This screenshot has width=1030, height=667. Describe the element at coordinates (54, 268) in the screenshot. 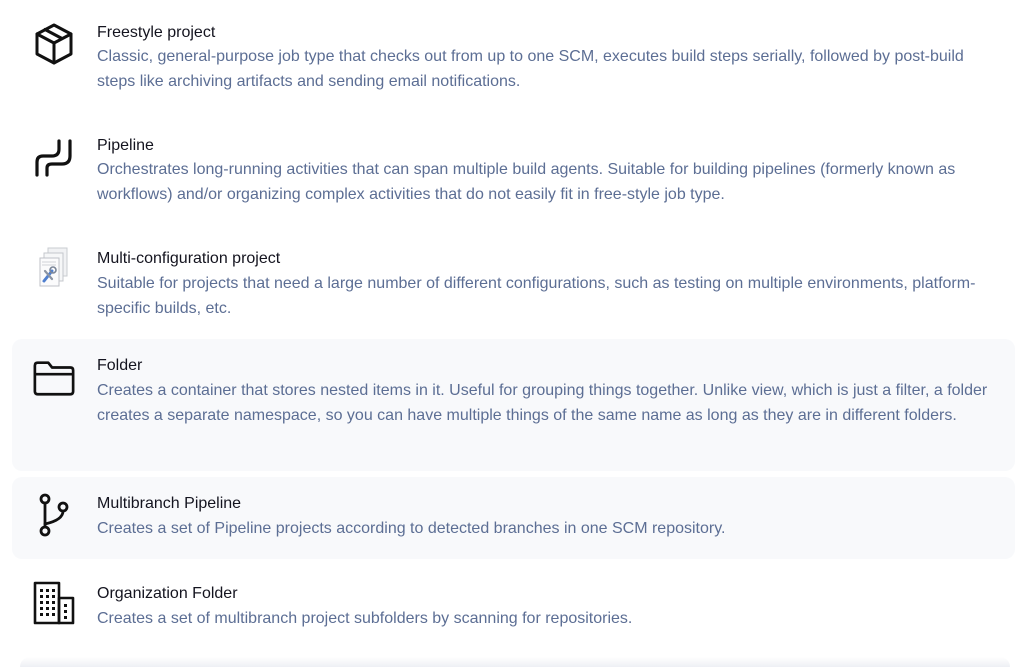

I see `multi-config-icon` at that location.